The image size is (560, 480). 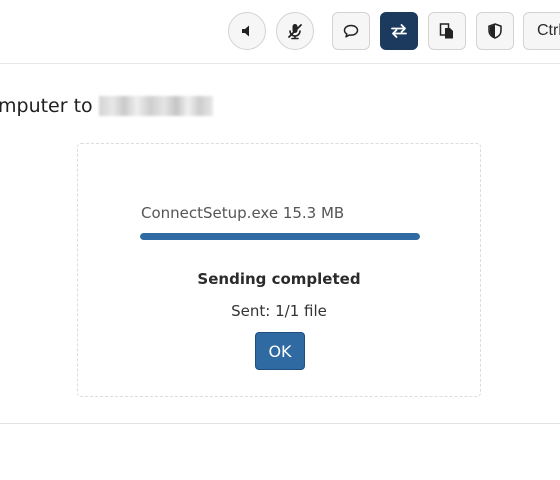 I want to click on ok-button: OK, so click(x=280, y=351).